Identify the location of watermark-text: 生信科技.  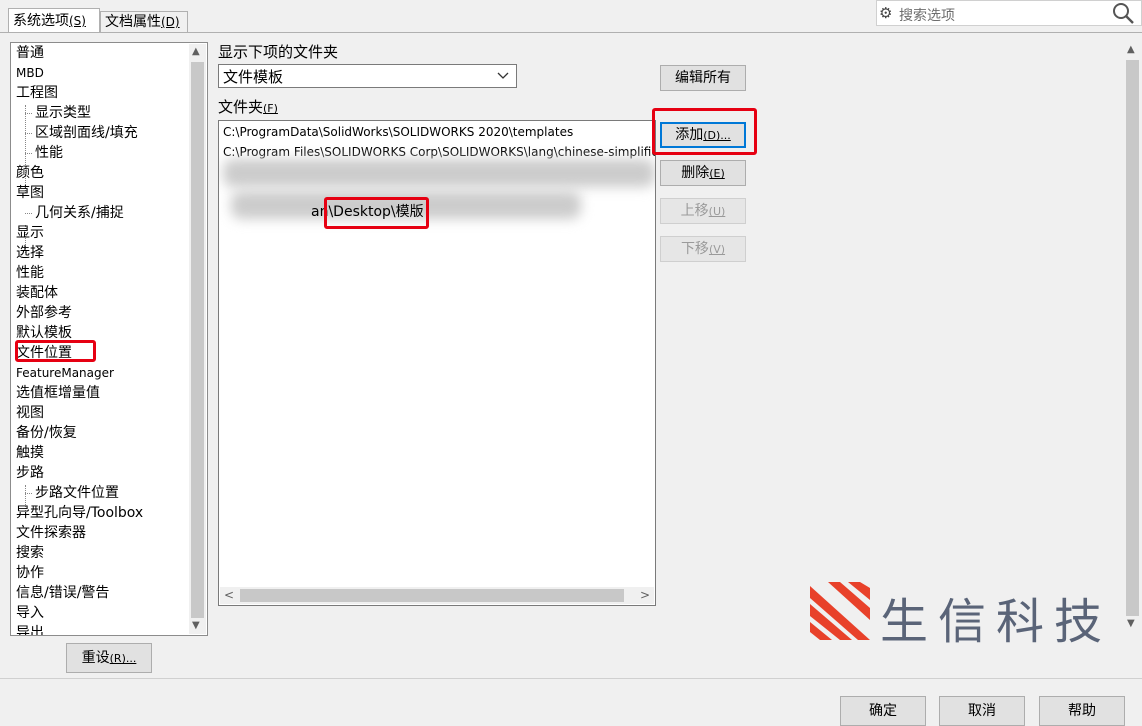
(996, 622).